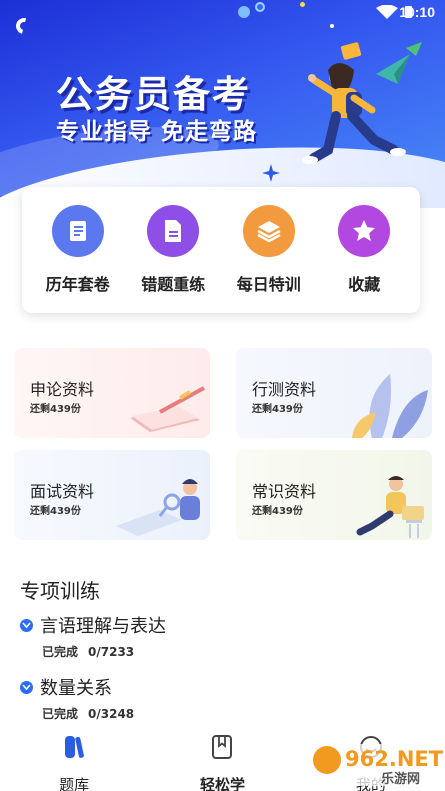  Describe the element at coordinates (364, 284) in the screenshot. I see `quick-item-label: 收藏` at that location.